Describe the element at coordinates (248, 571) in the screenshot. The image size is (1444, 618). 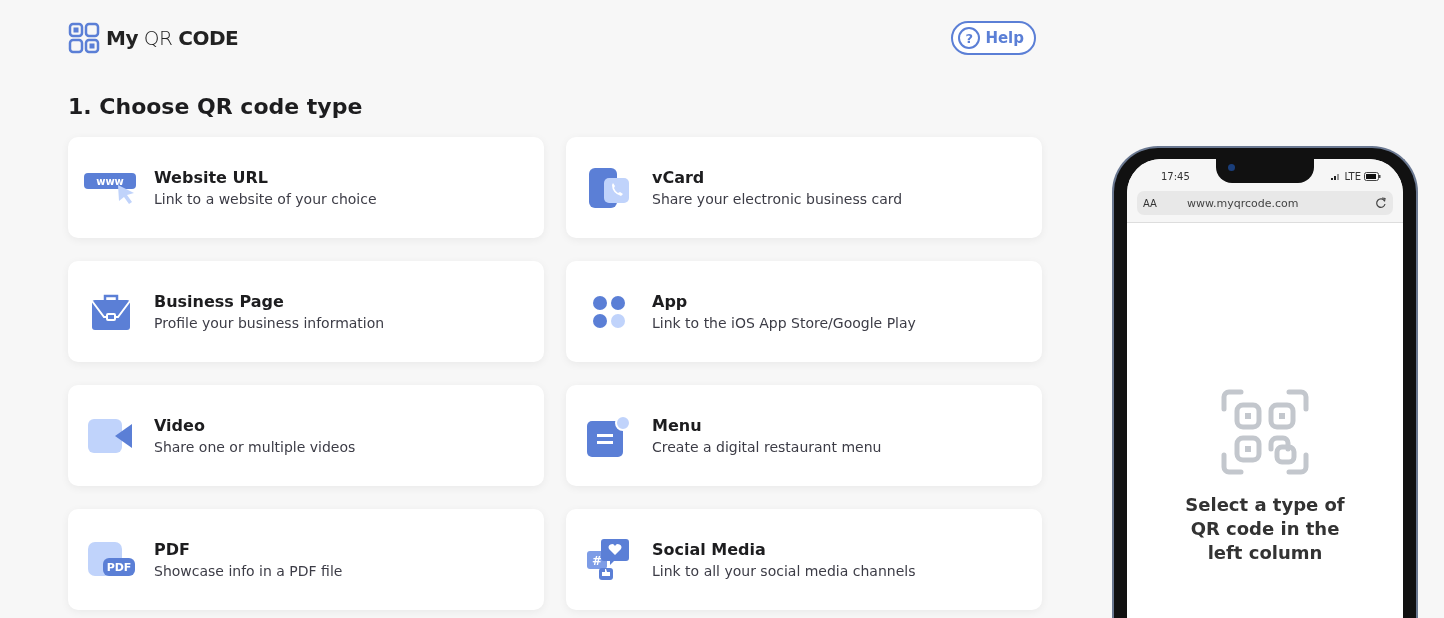
I see `card-description: Showcase info in a PDF file` at that location.